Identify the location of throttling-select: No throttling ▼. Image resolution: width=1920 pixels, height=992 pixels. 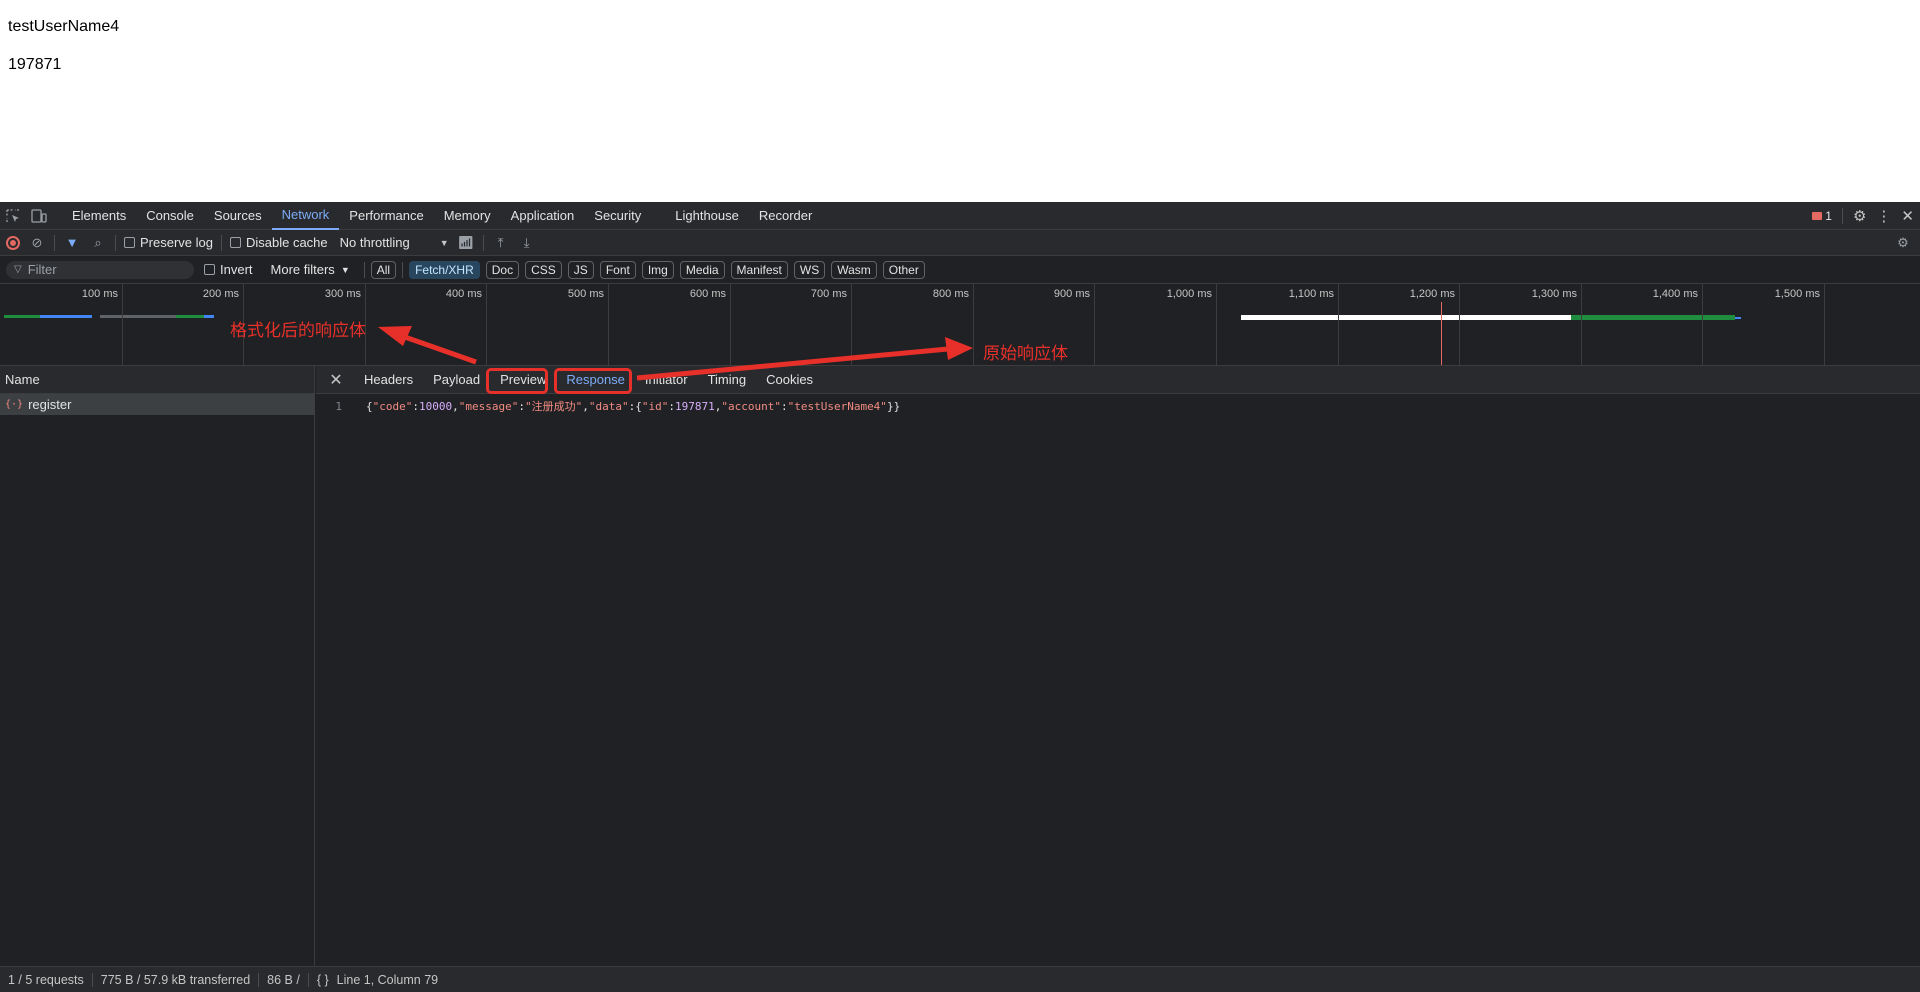
(394, 242).